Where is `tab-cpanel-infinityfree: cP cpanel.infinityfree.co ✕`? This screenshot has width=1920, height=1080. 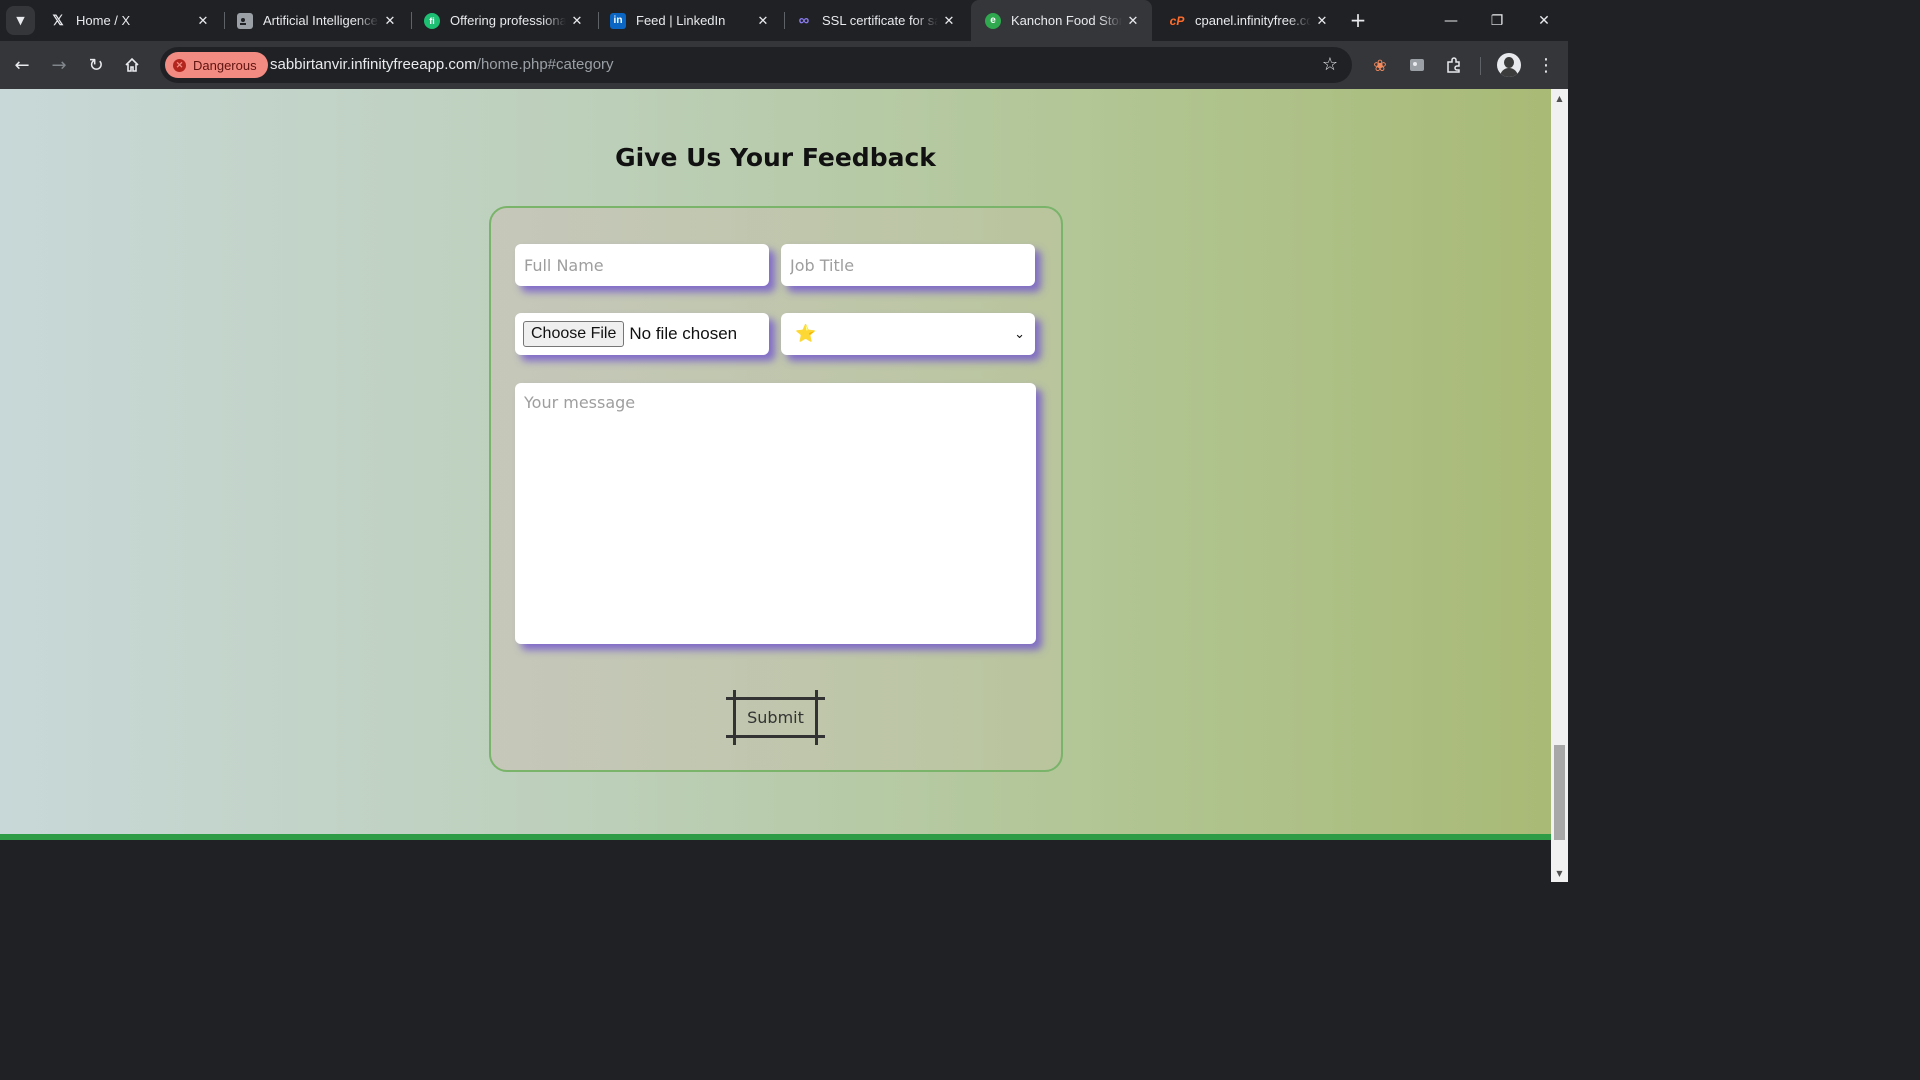
tab-cpanel-infinityfree: cP cpanel.infinityfree.co ✕ is located at coordinates (1248, 20).